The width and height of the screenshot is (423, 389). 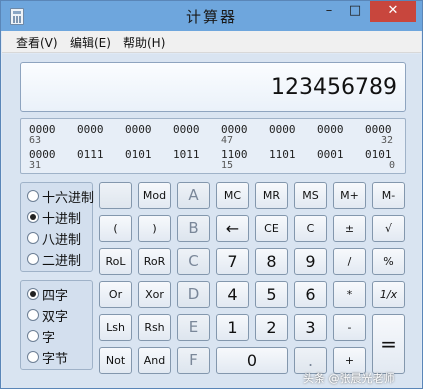 What do you see at coordinates (252, 360) in the screenshot?
I see `digit-0-key: 0` at bounding box center [252, 360].